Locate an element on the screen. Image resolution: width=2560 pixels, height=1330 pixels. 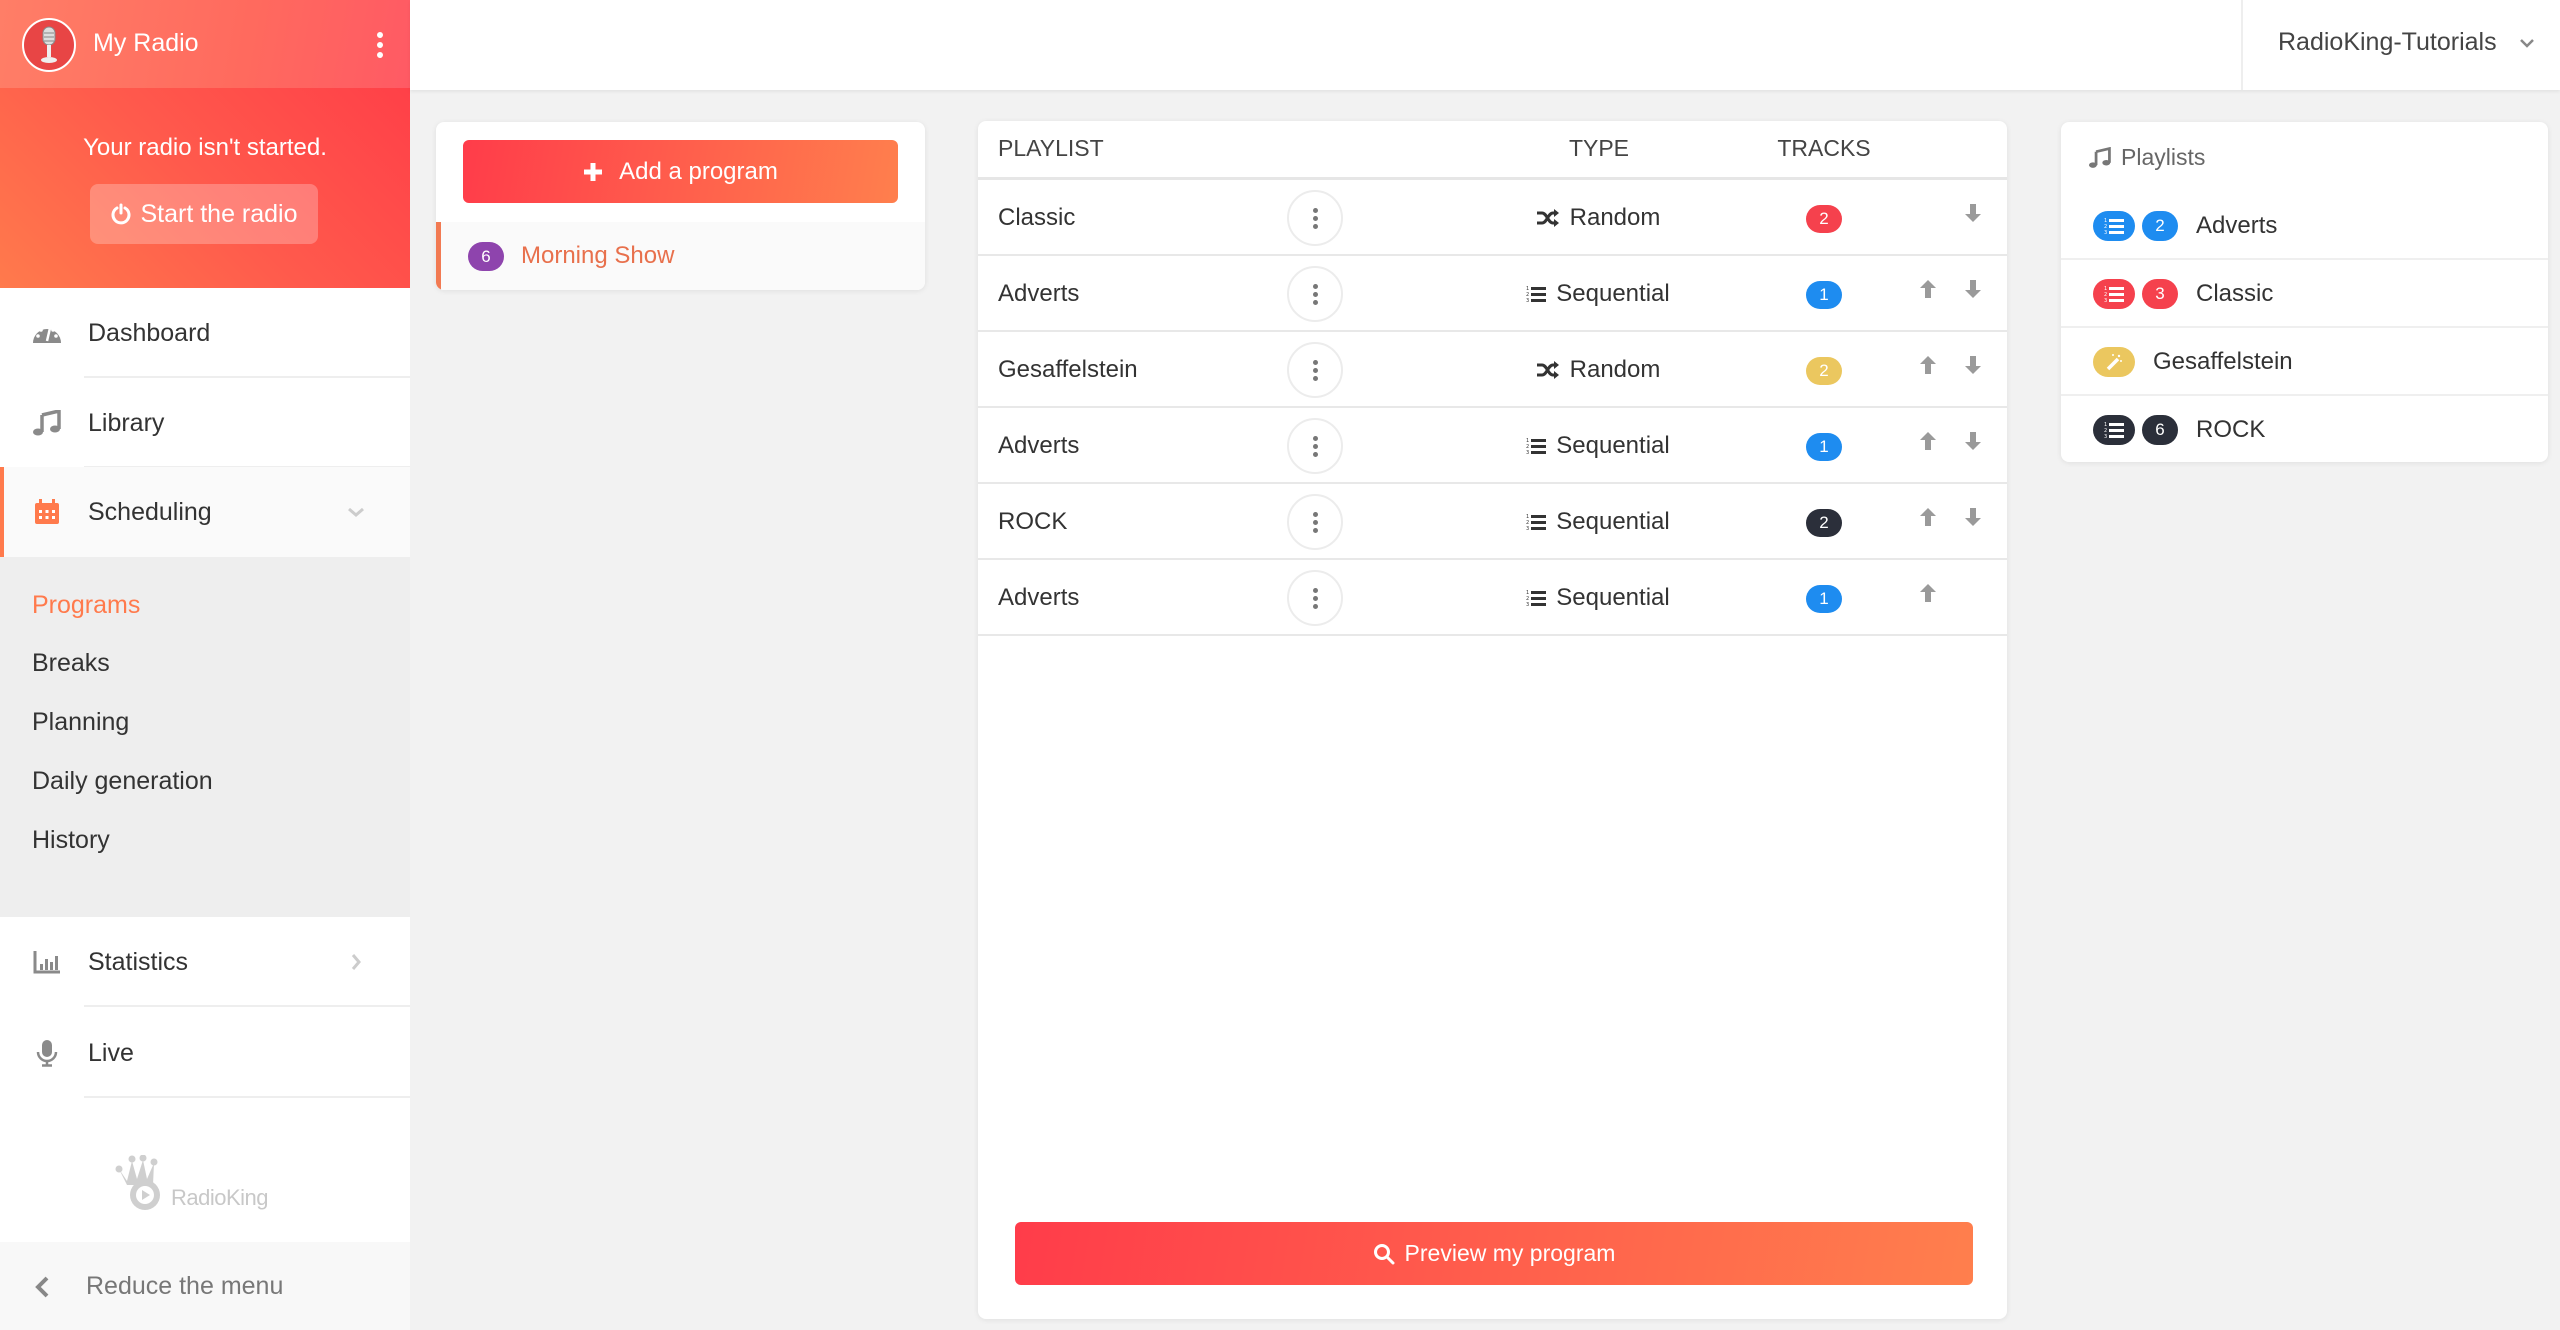
shuffle-icon is located at coordinates (1547, 370).